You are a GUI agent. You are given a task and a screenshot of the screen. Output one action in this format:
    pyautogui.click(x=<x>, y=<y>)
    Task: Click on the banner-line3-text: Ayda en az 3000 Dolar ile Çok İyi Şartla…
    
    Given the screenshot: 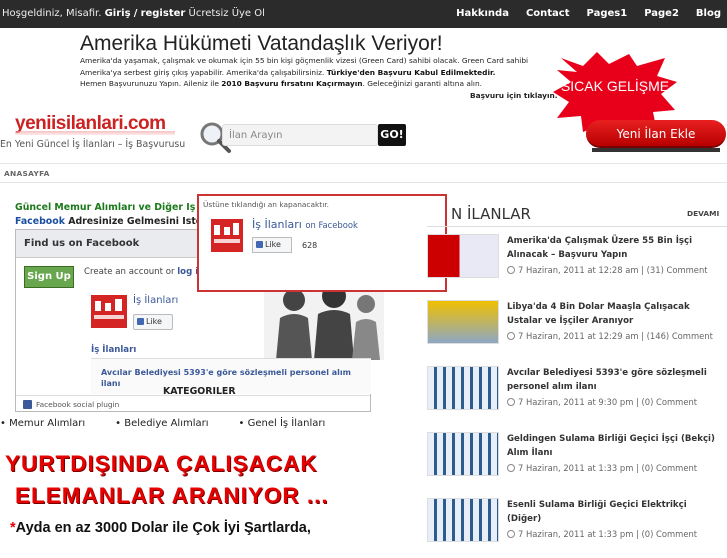 What is the action you would take?
    pyautogui.click(x=163, y=528)
    